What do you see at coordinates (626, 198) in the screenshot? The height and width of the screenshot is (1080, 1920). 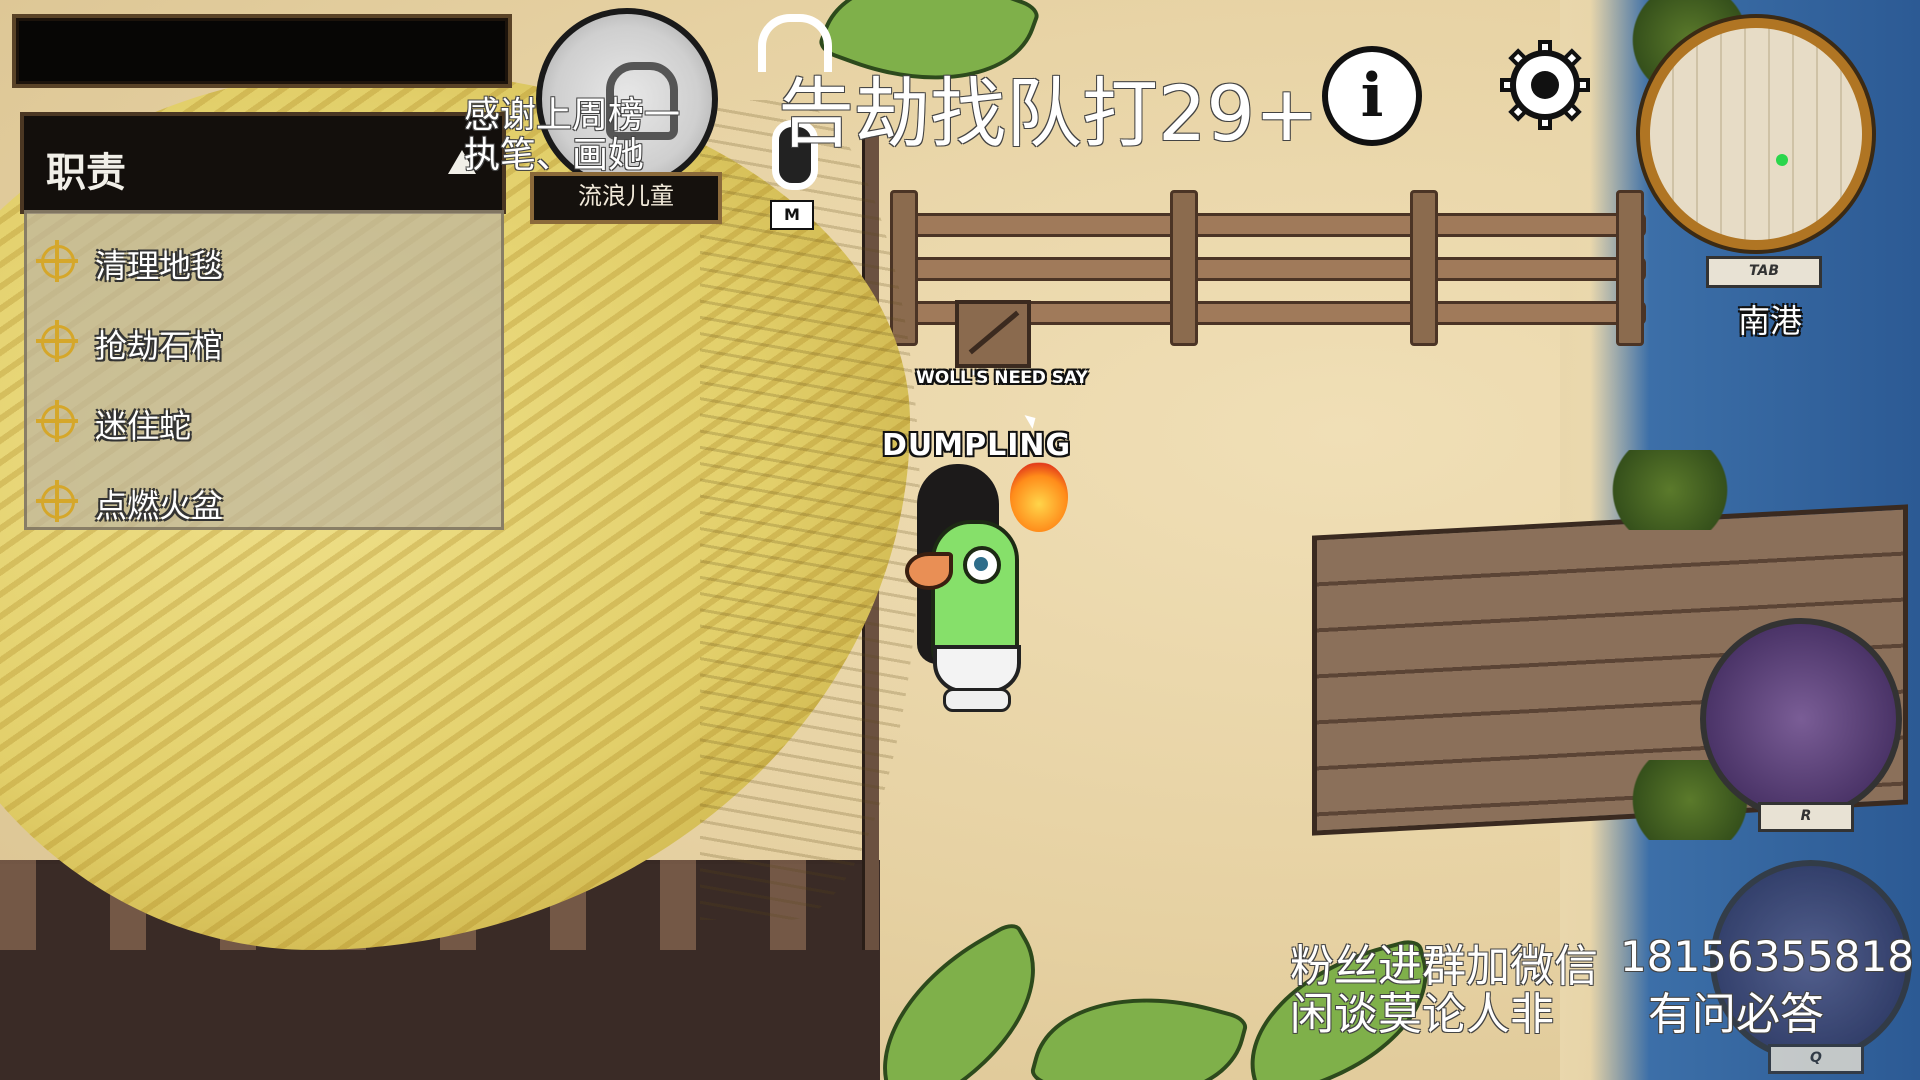 I see `role-name: 流浪儿童` at bounding box center [626, 198].